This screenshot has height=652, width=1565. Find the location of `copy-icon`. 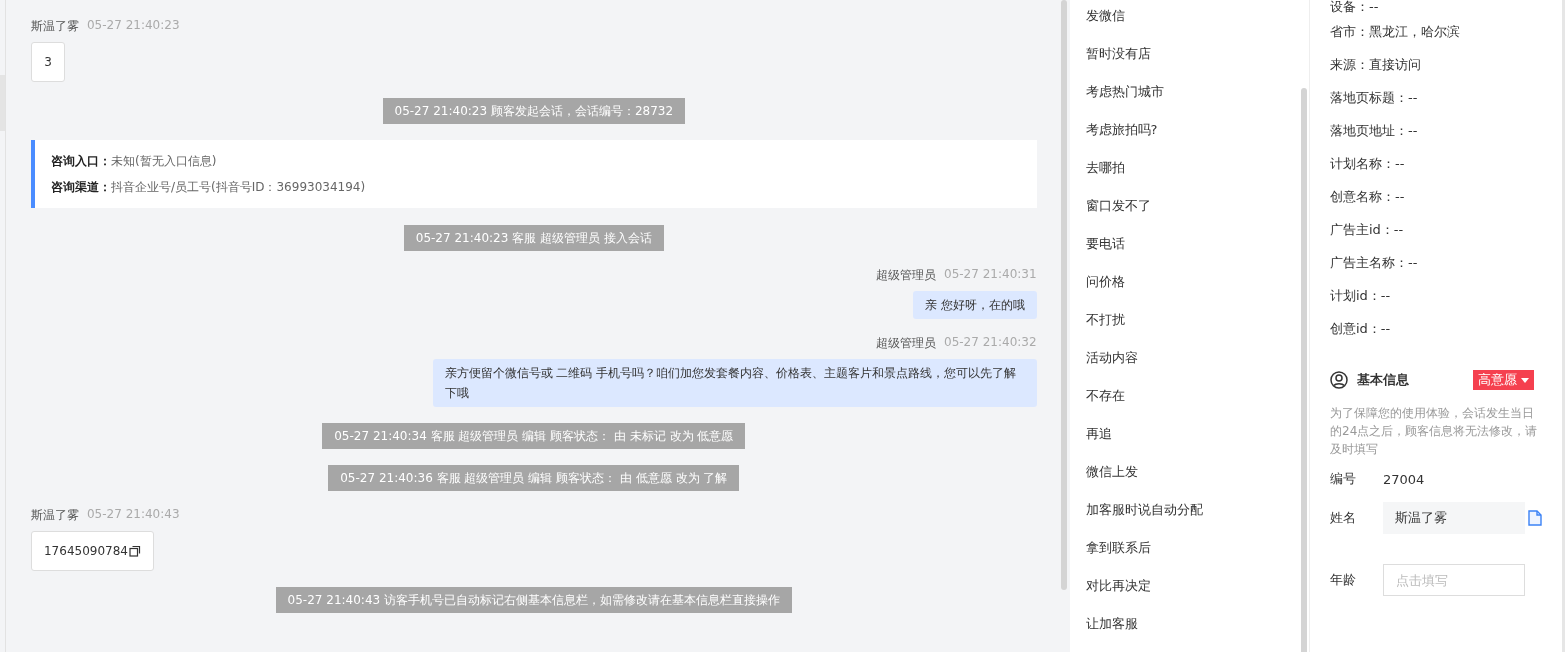

copy-icon is located at coordinates (134, 551).